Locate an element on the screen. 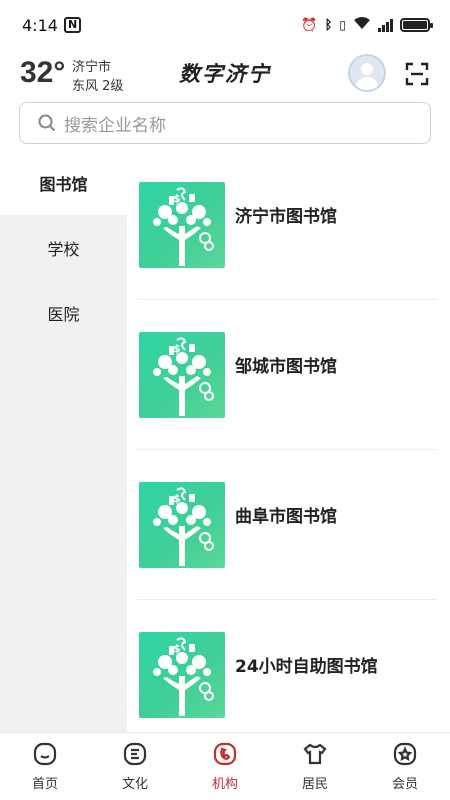 The height and width of the screenshot is (800, 450). nav-culture: 文化 is located at coordinates (135, 766).